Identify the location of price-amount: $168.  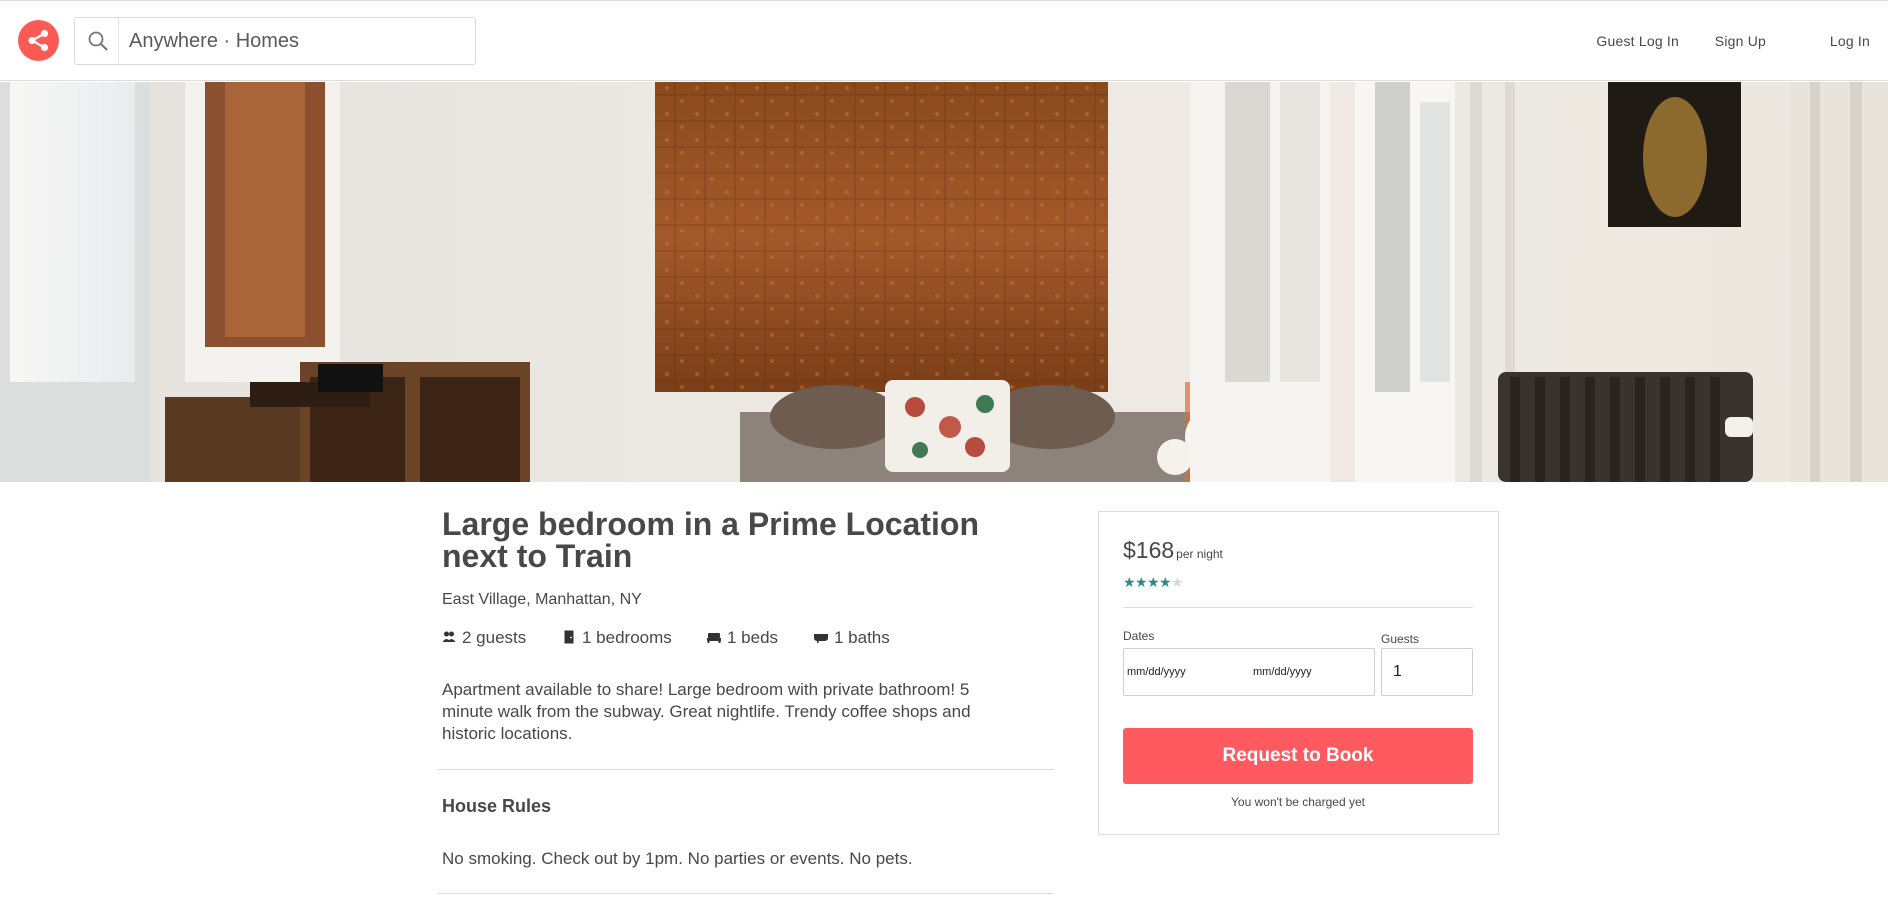
(1149, 550).